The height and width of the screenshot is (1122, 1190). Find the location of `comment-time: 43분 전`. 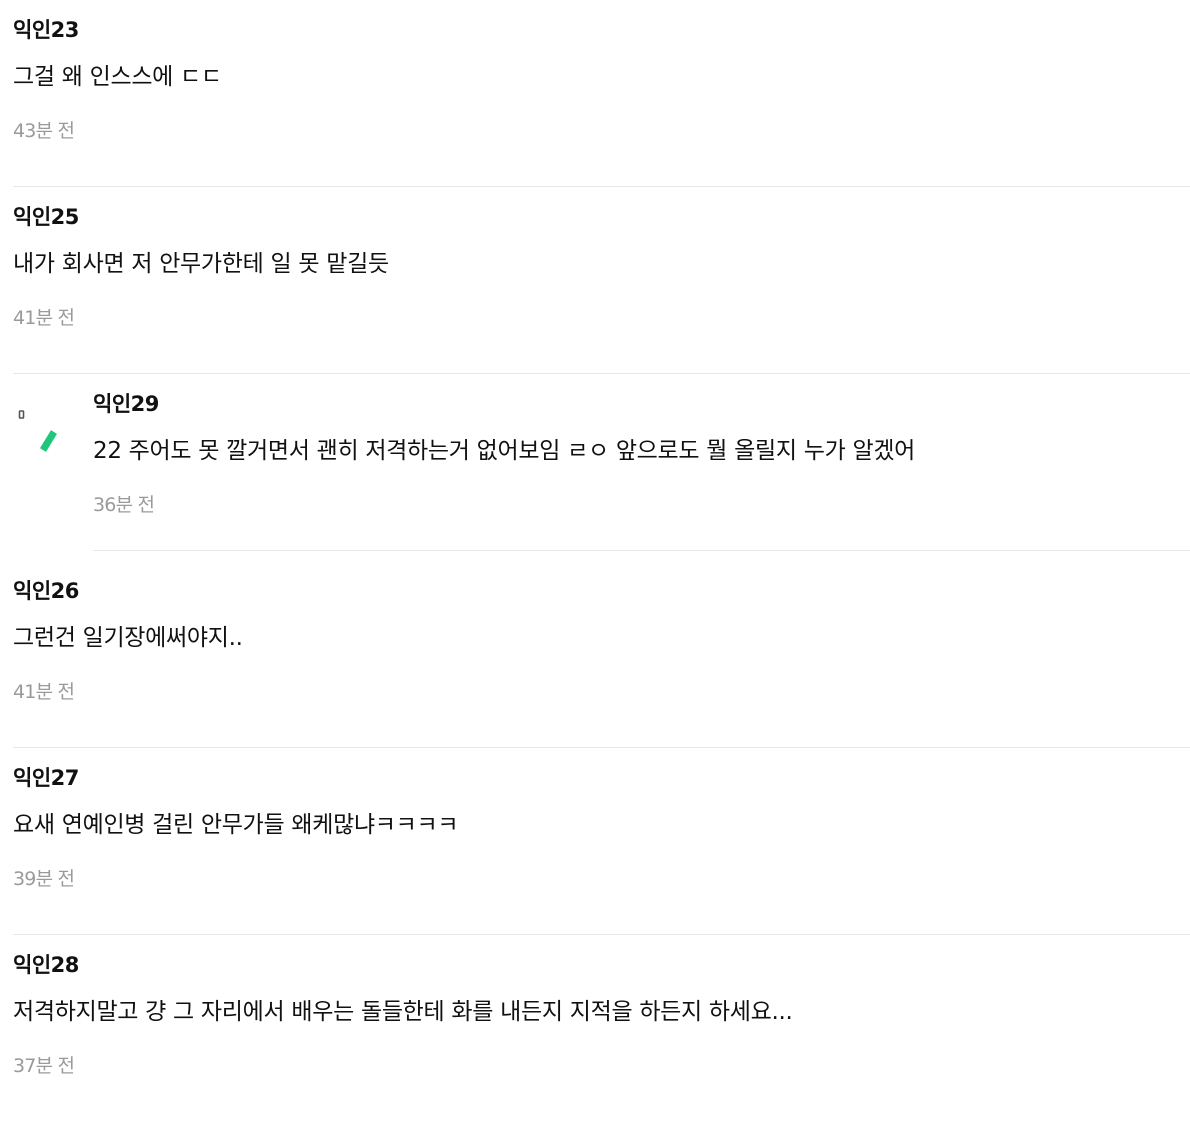

comment-time: 43분 전 is located at coordinates (44, 131).